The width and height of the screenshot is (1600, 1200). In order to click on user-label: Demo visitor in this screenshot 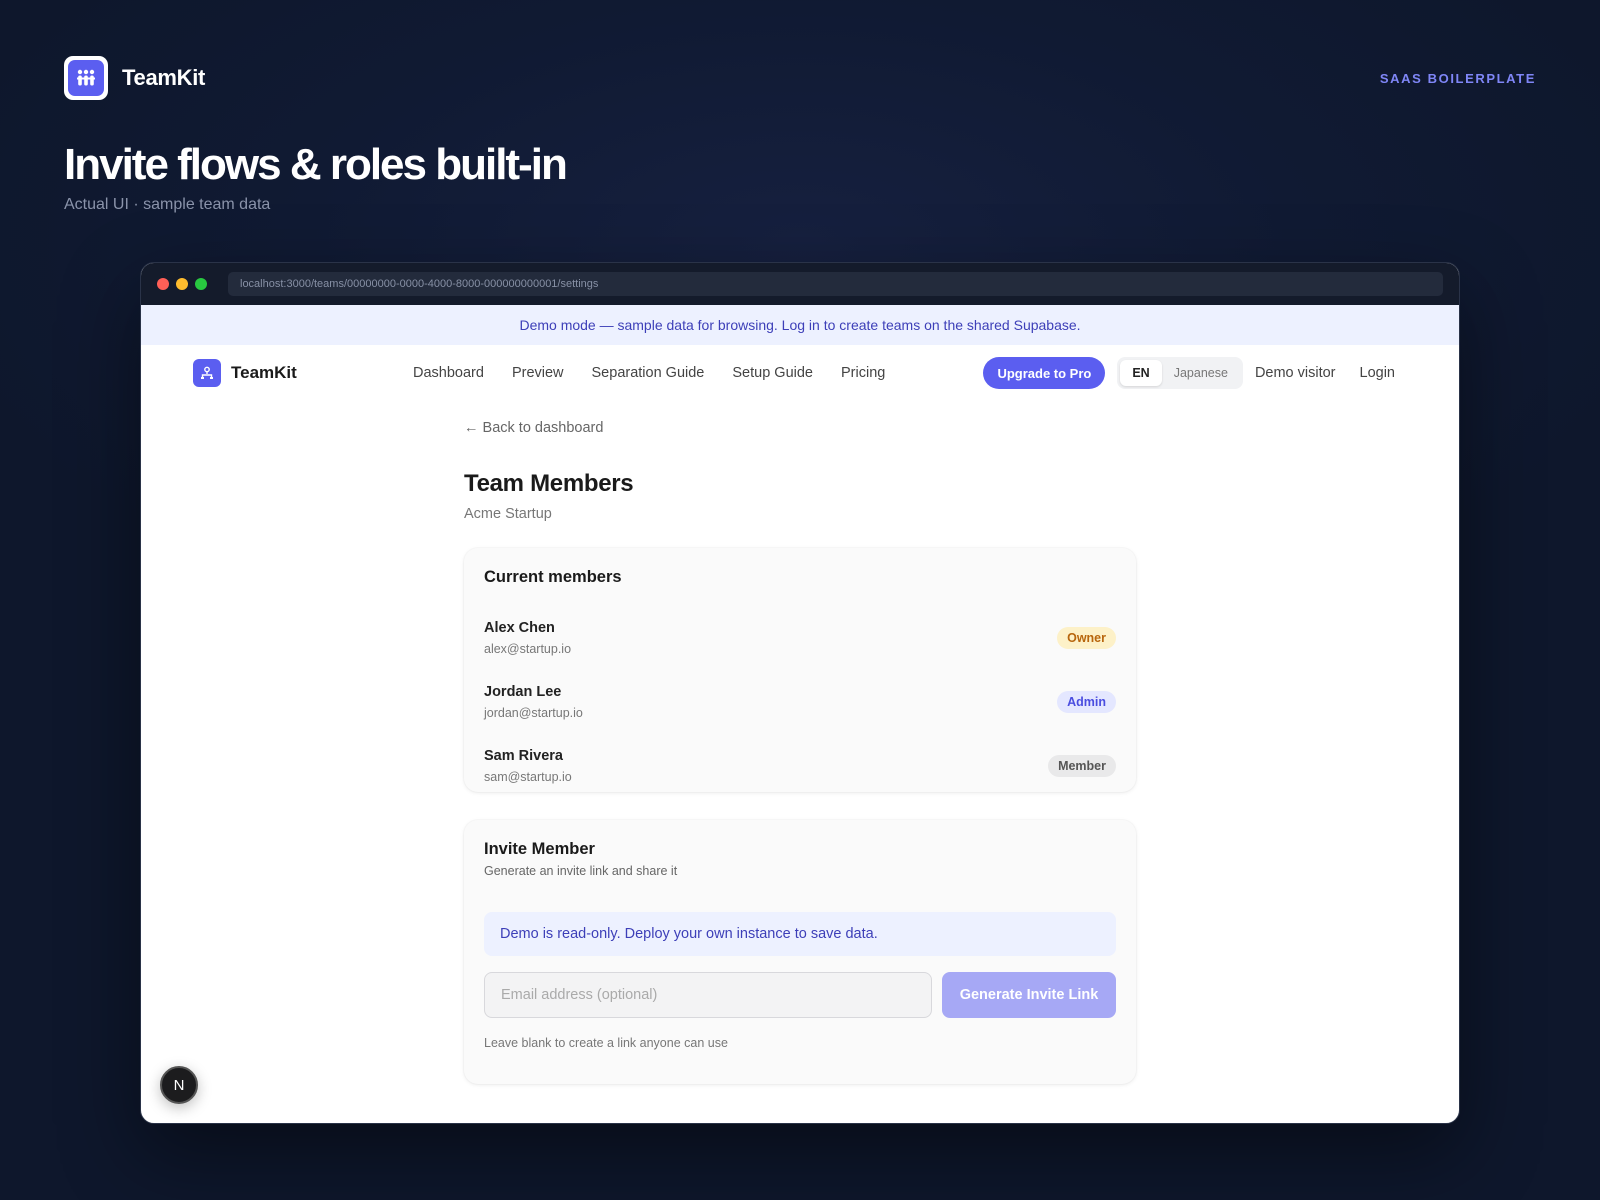, I will do `click(1295, 373)`.